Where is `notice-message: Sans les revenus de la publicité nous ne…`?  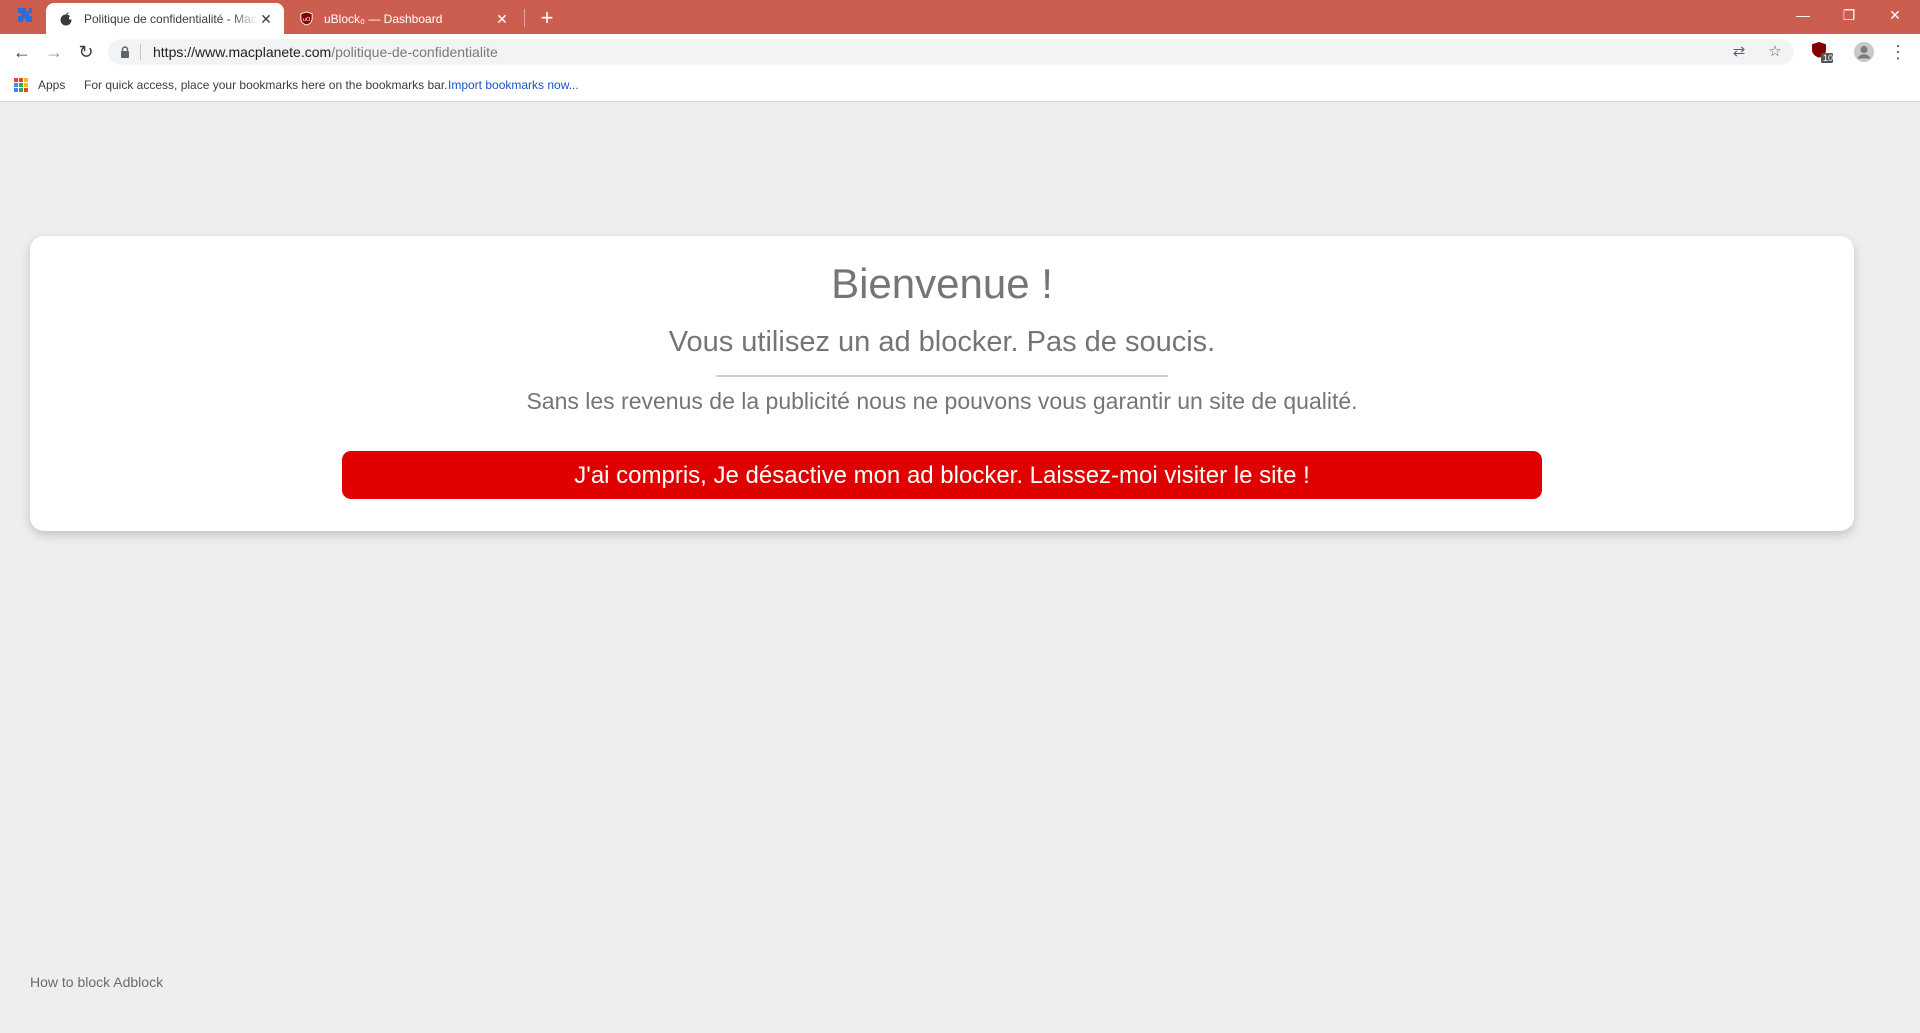 notice-message: Sans les revenus de la publicité nous ne… is located at coordinates (942, 401).